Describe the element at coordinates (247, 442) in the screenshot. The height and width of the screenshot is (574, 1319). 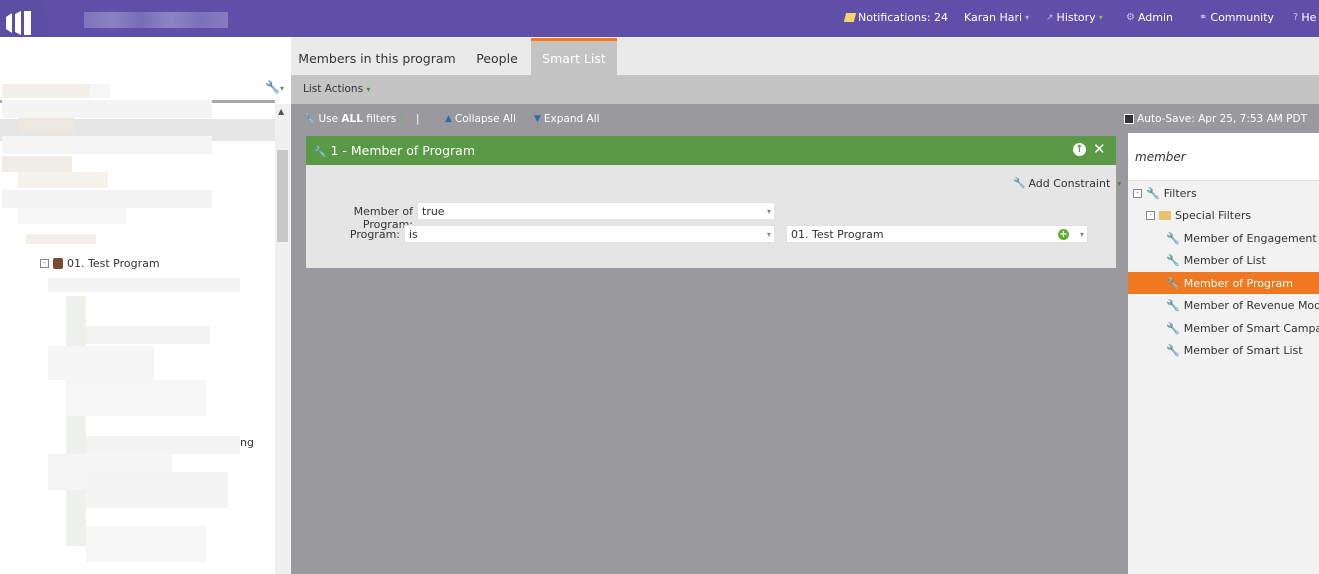
I see `tree-partial-text: ng` at that location.